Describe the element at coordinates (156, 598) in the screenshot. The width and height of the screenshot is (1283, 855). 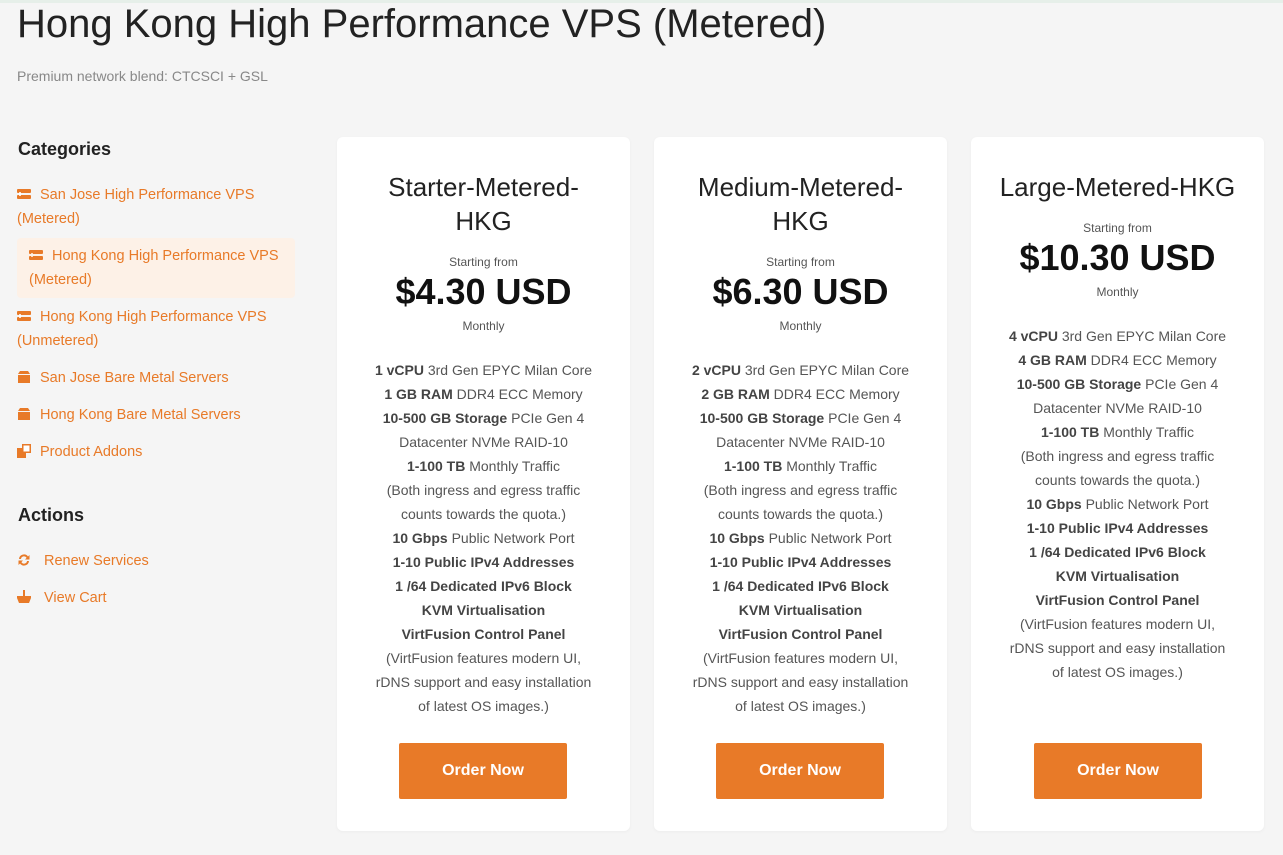
I see `view-cart-link: View Cart` at that location.